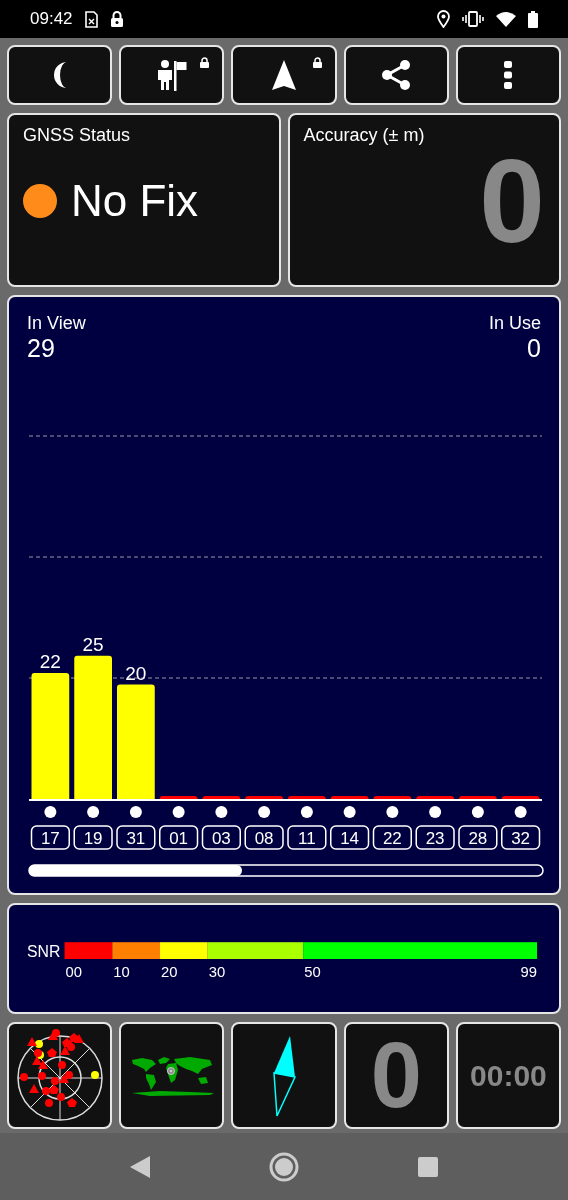 This screenshot has height=1200, width=568. Describe the element at coordinates (312, 971) in the screenshot. I see `snr-tick-label: 50` at that location.